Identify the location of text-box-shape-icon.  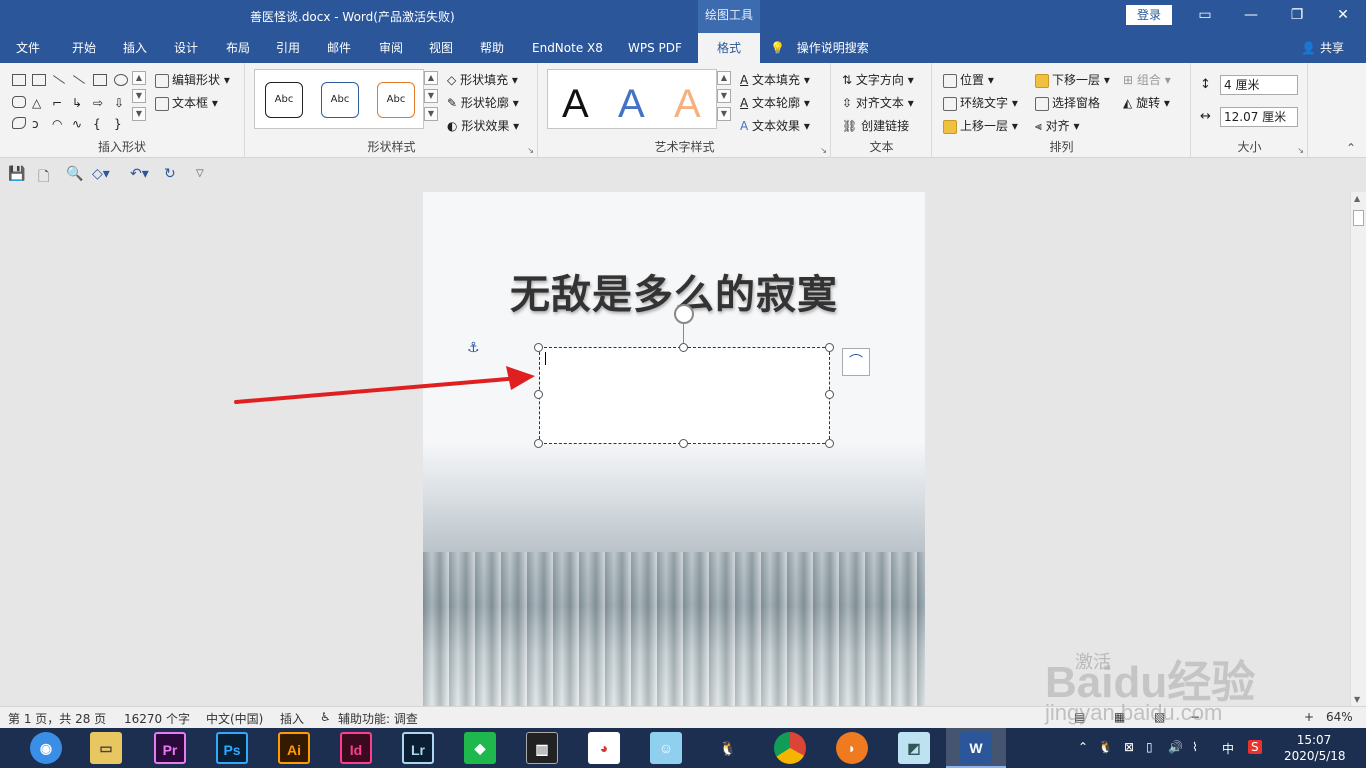
(19, 80).